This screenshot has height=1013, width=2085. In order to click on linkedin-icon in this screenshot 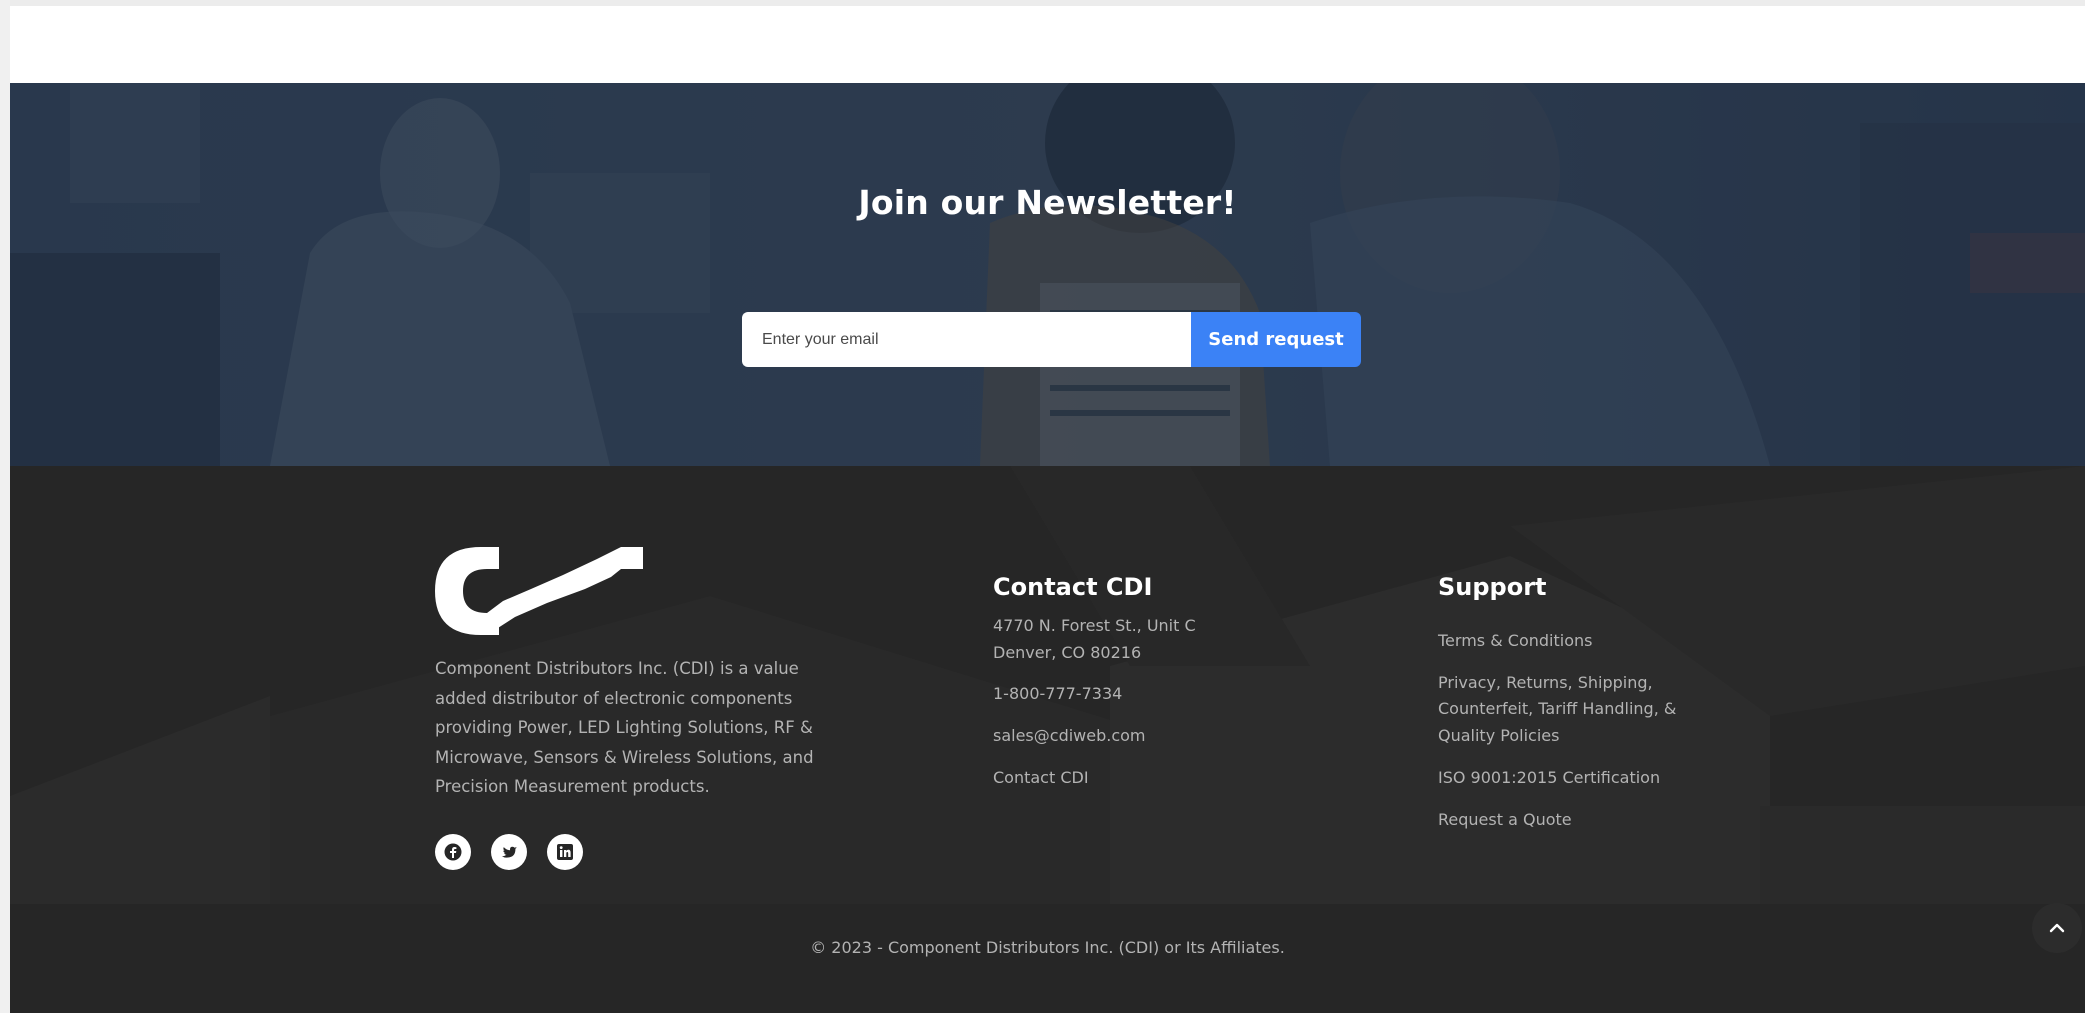, I will do `click(565, 852)`.